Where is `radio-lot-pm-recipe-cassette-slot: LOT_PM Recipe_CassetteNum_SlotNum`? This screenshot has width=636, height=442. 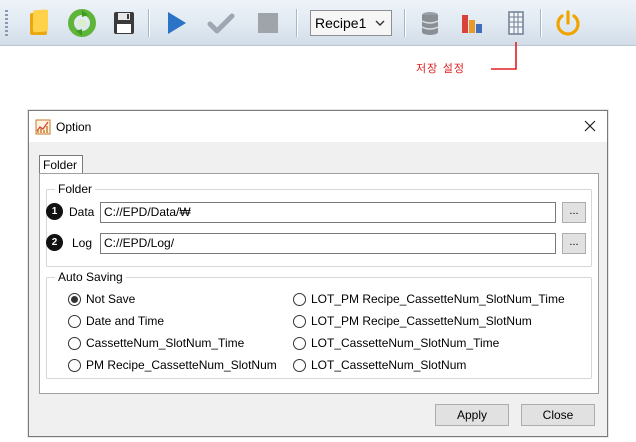
radio-lot-pm-recipe-cassette-slot: LOT_PM Recipe_CassetteNum_SlotNum is located at coordinates (412, 321).